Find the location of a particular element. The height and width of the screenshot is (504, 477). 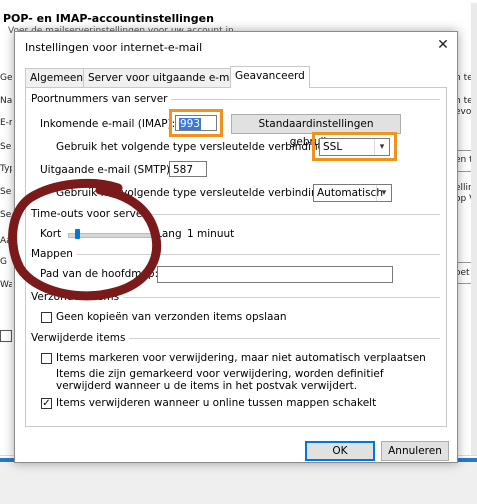

annotation-circle is located at coordinates (85, 239).